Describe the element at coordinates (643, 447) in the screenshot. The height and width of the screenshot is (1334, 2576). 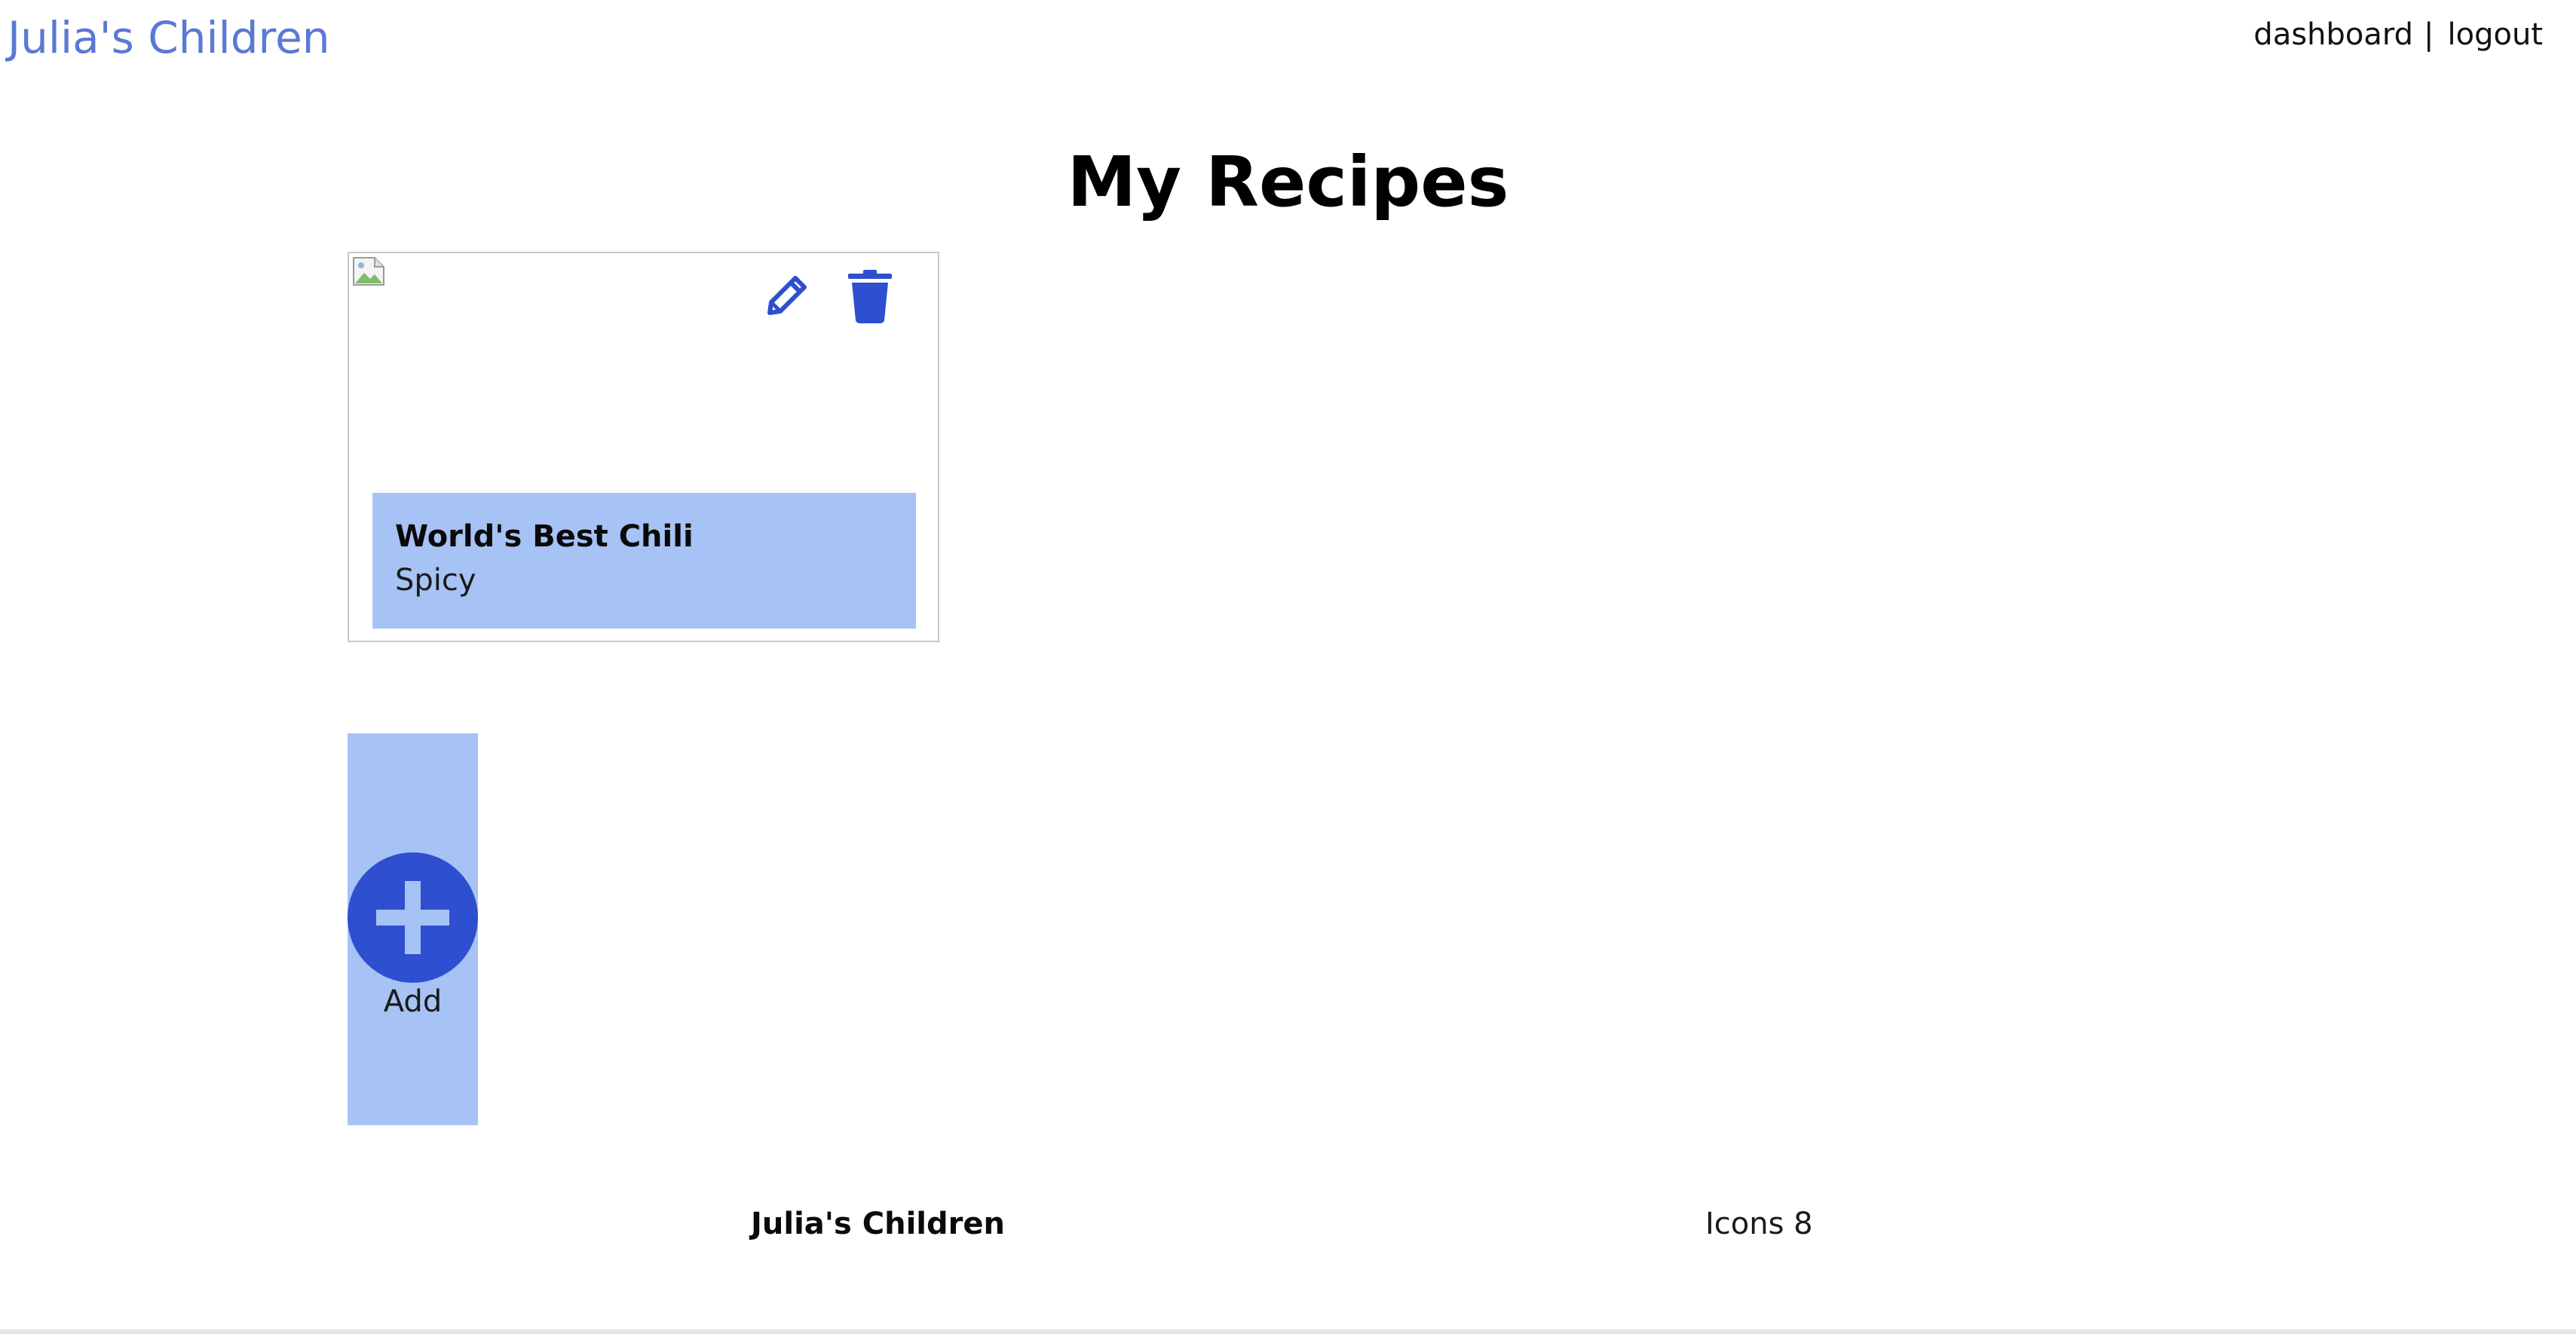
I see `recipe-card: World's Best Chili Spicy` at that location.